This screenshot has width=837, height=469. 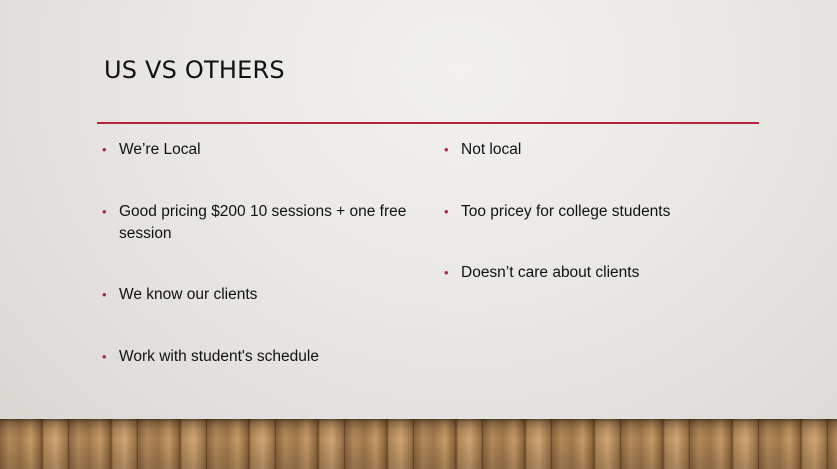 I want to click on list-item: • Work with student's schedule, so click(x=262, y=357).